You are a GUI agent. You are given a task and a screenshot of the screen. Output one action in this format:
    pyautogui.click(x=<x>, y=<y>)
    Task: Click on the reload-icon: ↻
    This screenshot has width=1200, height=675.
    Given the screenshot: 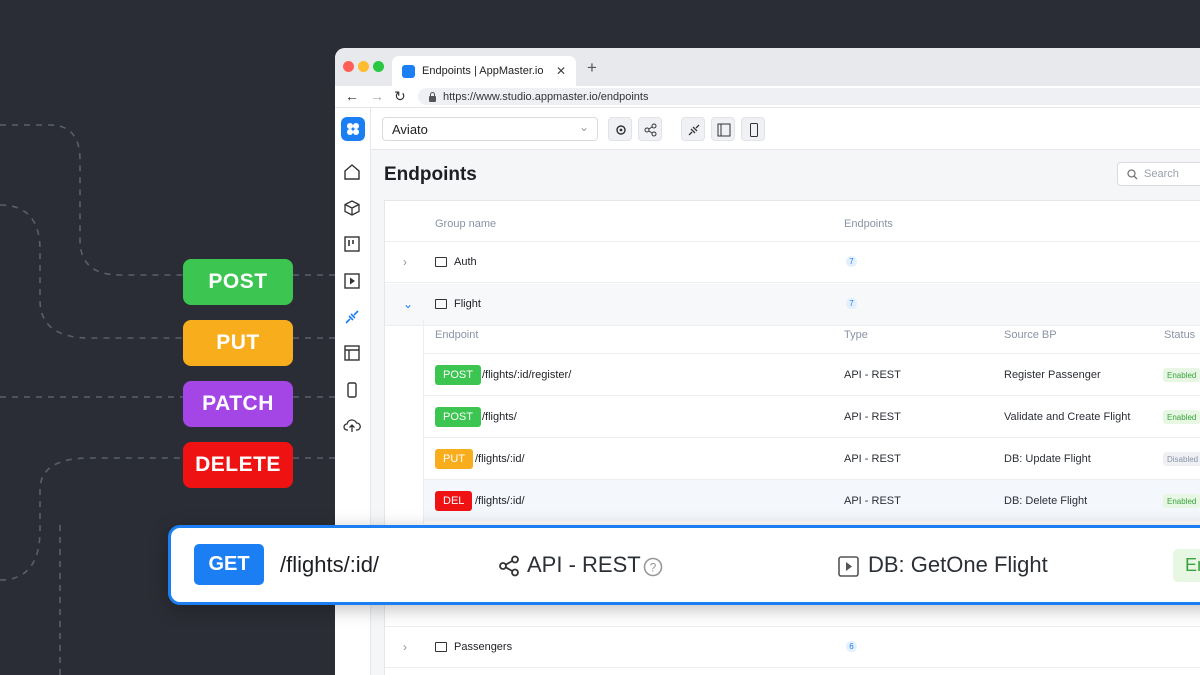 What is the action you would take?
    pyautogui.click(x=400, y=96)
    